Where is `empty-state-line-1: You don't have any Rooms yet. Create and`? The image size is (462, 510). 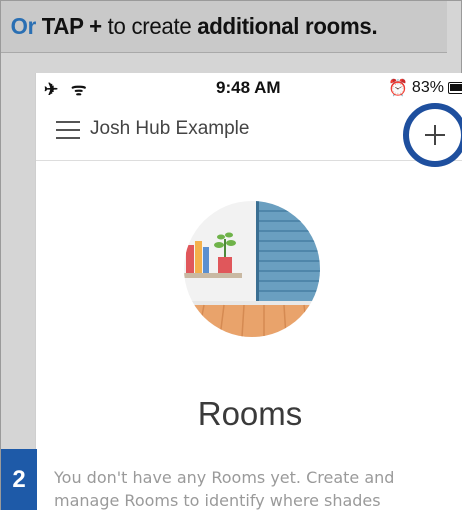
empty-state-line-1: You don't have any Rooms yet. Create and is located at coordinates (224, 477).